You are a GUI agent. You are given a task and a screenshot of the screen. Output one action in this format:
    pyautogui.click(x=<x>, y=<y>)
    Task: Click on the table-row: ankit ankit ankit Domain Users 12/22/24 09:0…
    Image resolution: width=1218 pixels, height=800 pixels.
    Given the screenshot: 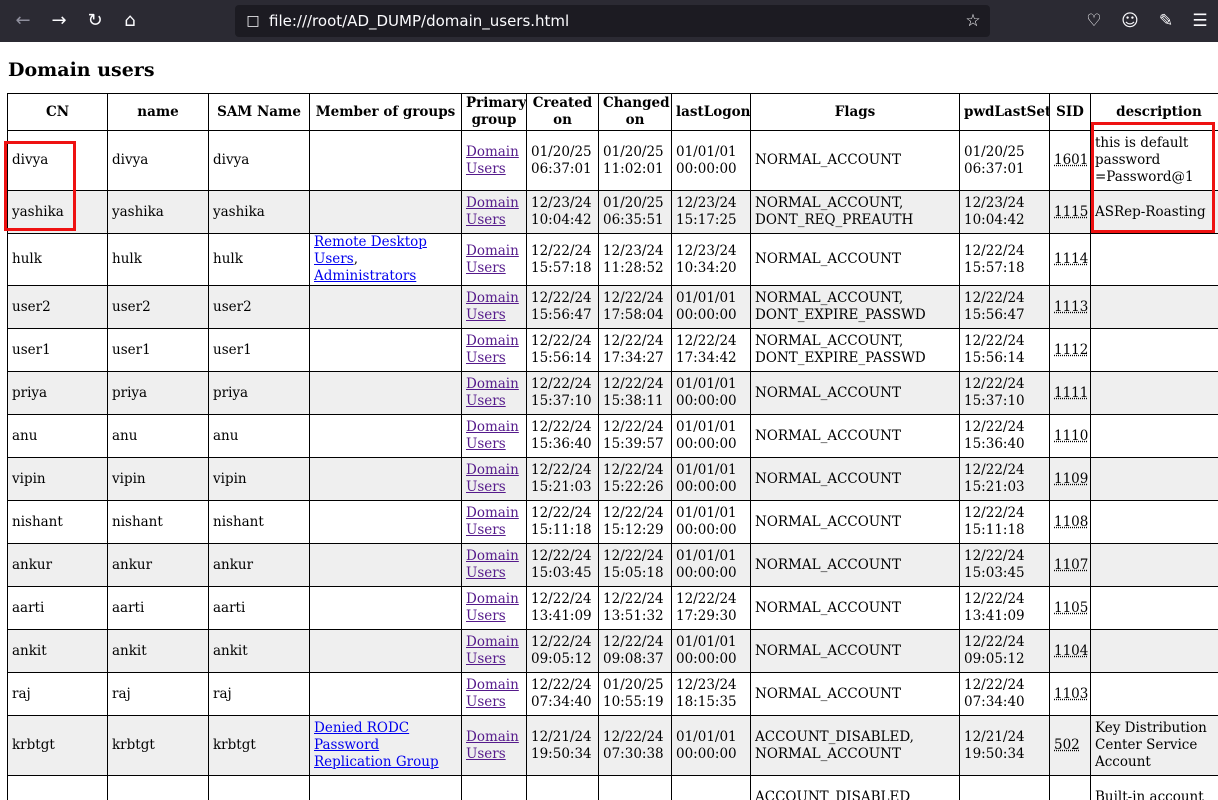 What is the action you would take?
    pyautogui.click(x=612, y=651)
    